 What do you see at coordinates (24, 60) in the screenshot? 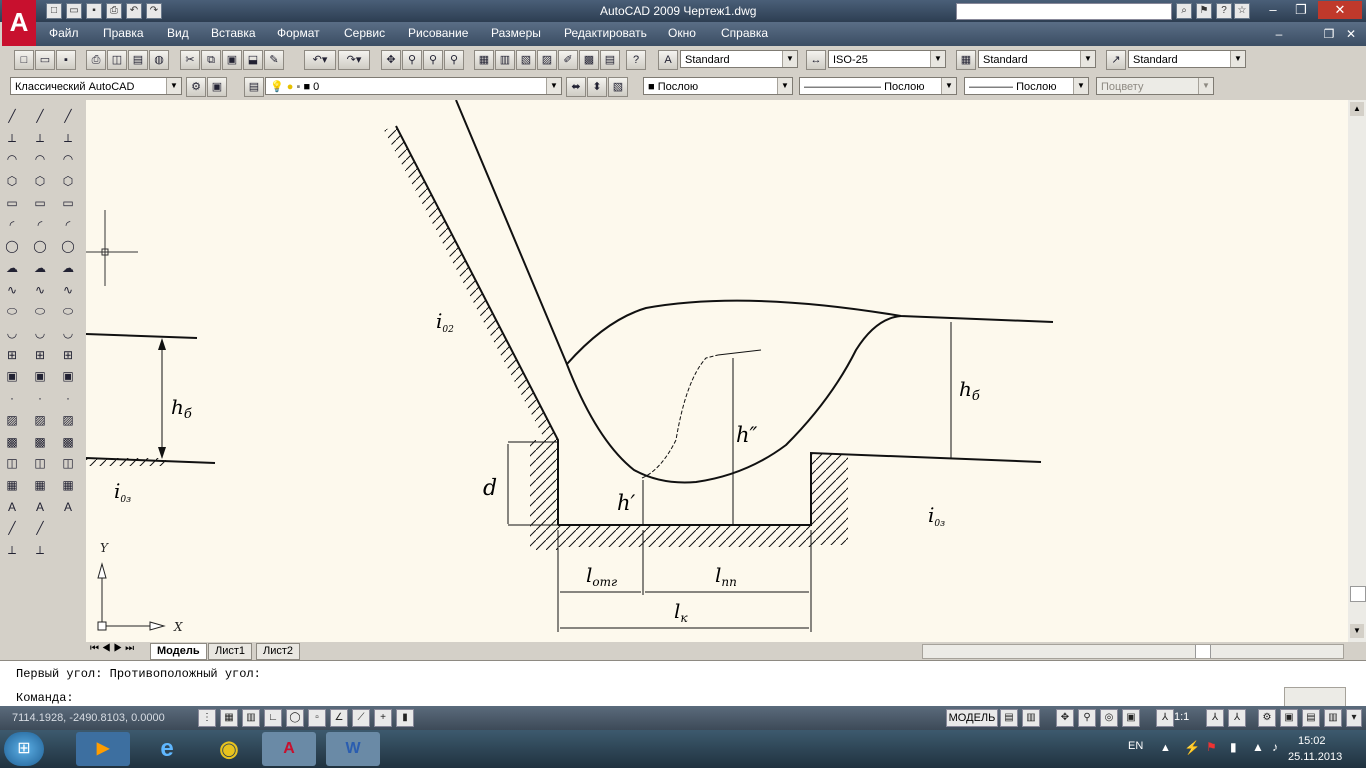
I see `qnew-icon: □` at bounding box center [24, 60].